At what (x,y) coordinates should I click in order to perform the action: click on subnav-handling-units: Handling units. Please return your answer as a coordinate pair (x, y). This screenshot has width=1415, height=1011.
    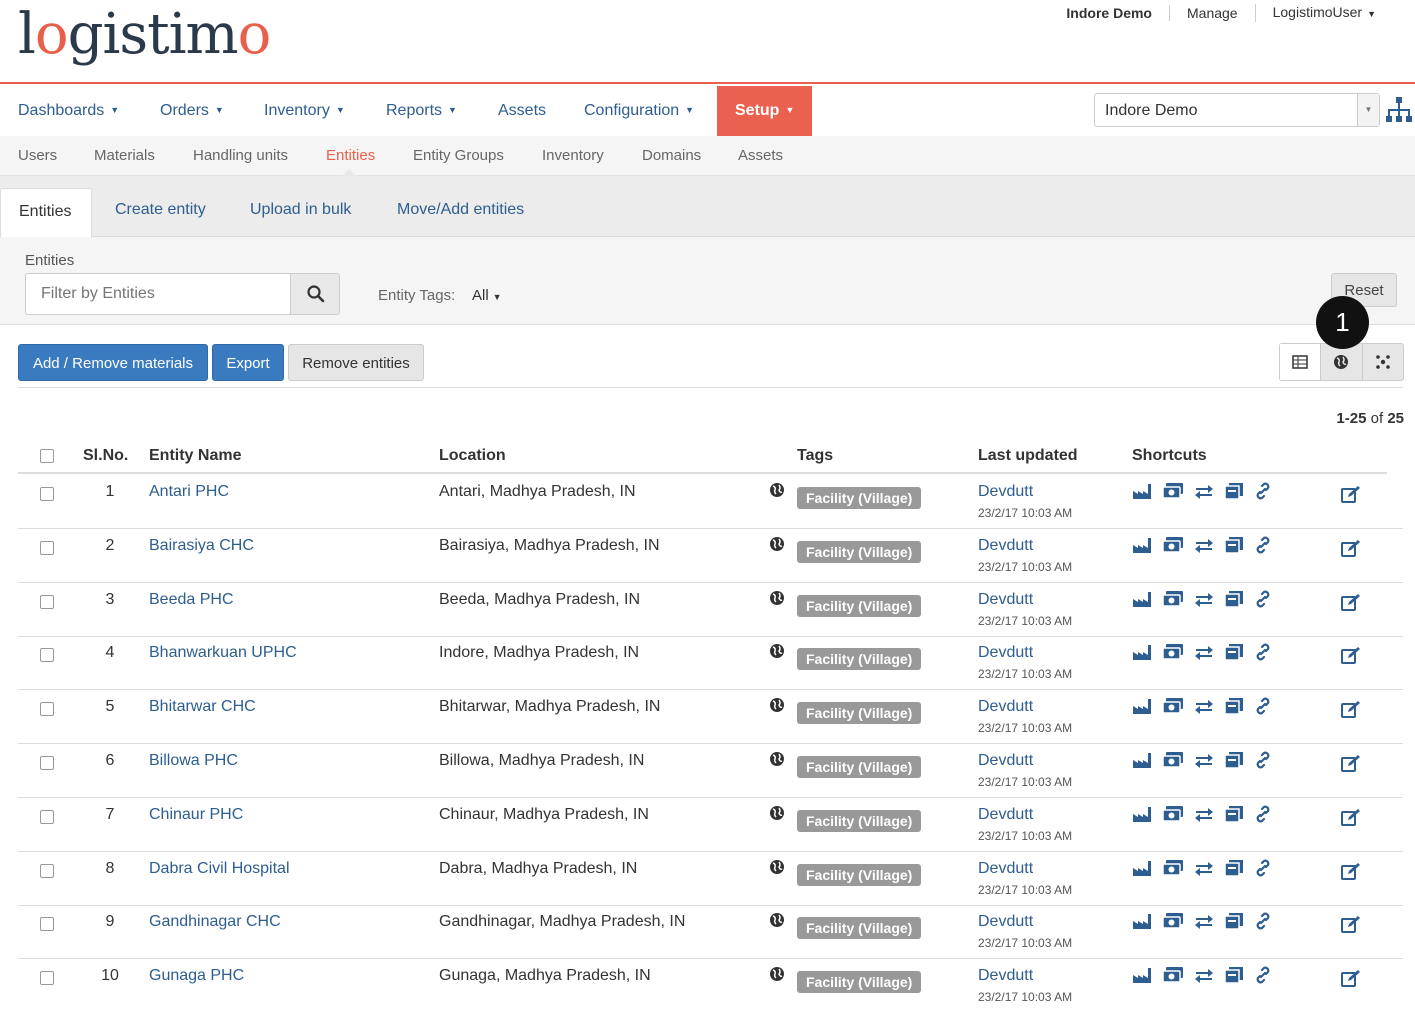
    Looking at the image, I should click on (240, 155).